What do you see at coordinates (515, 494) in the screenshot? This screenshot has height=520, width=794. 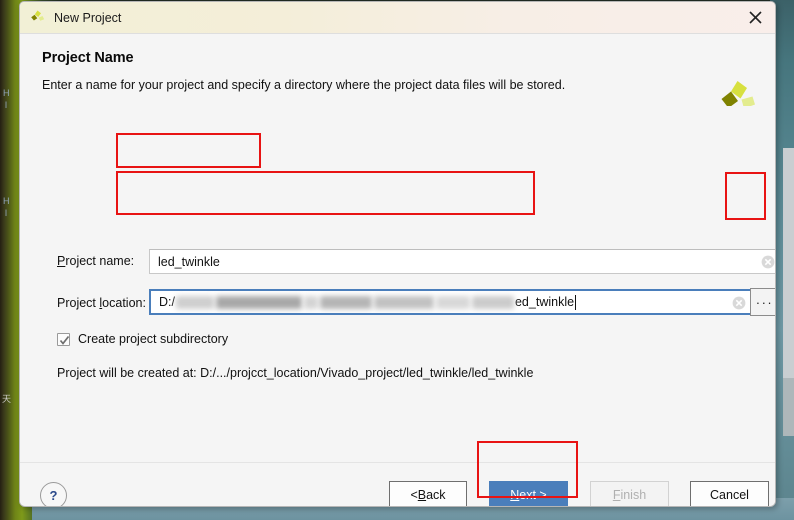 I see `next-button-mnemonic: N` at bounding box center [515, 494].